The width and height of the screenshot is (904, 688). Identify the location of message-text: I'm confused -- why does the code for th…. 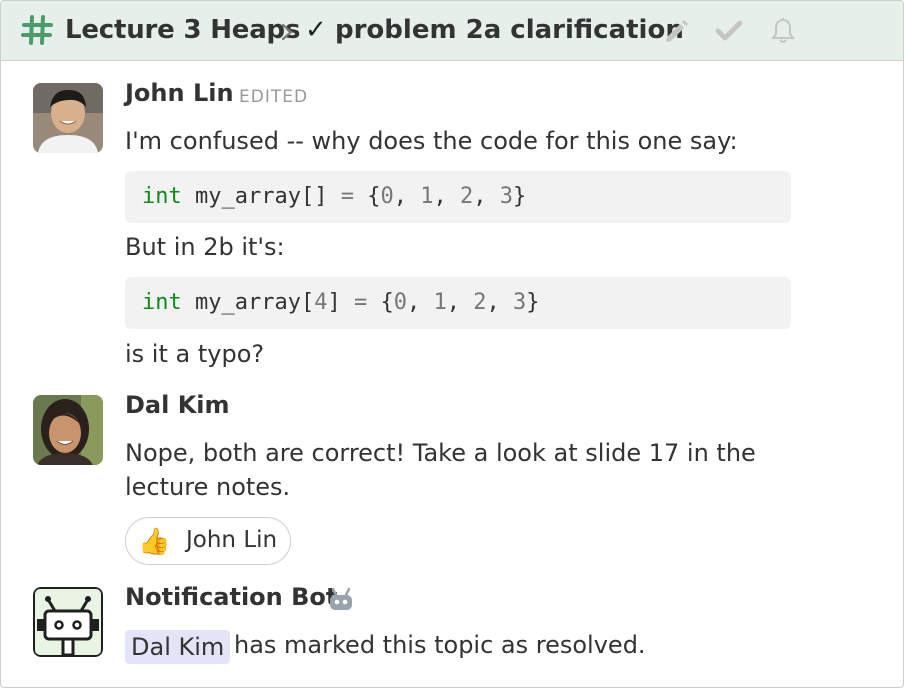
(431, 141).